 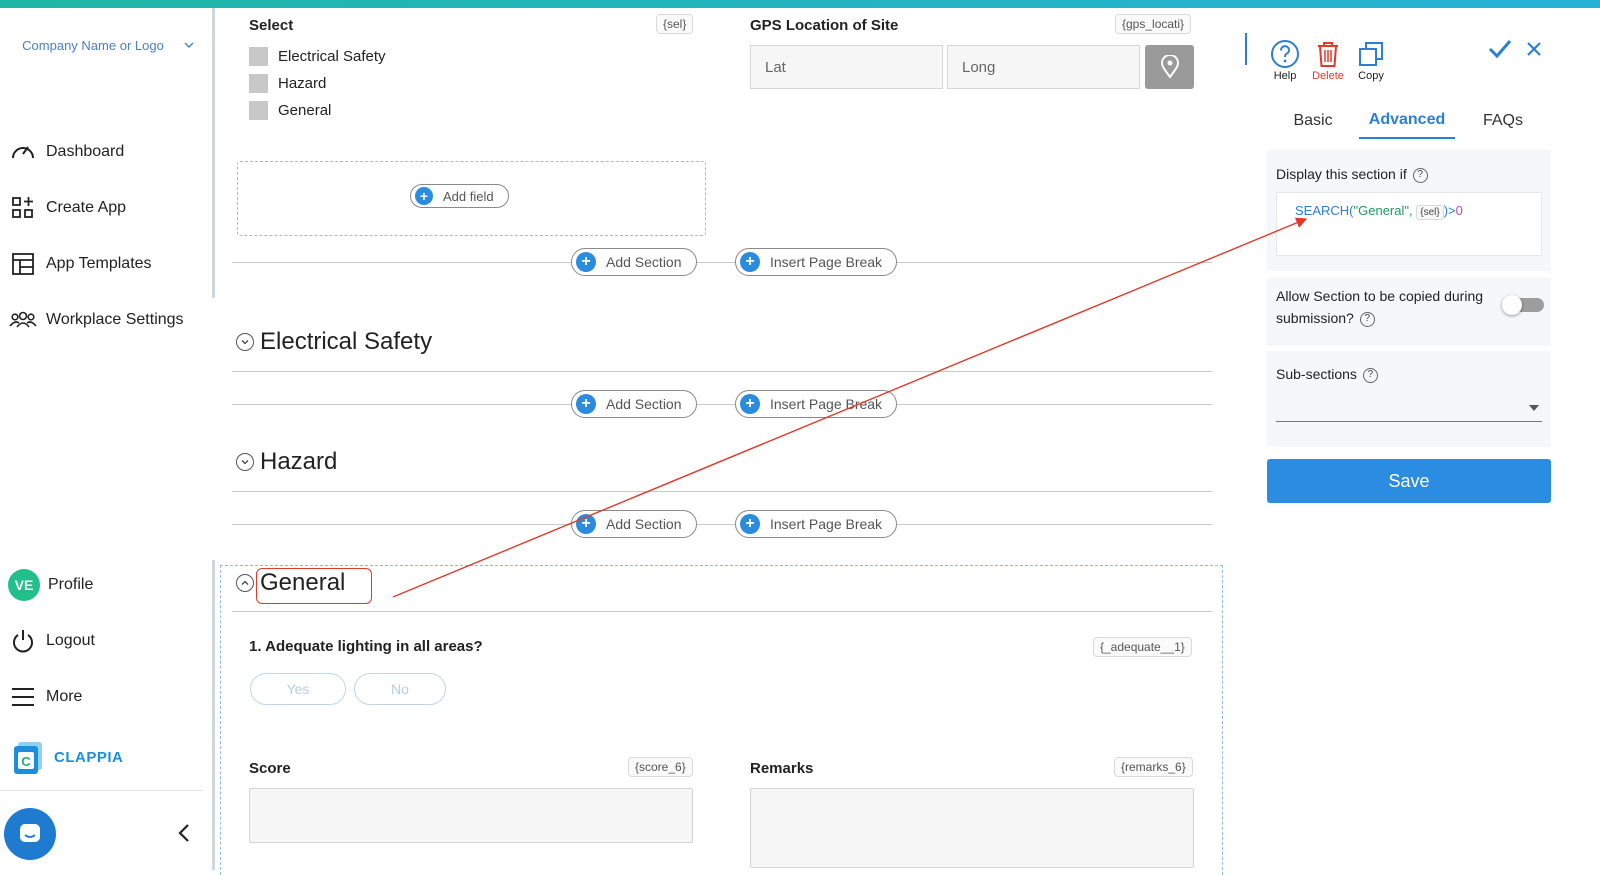 I want to click on gps-field-title: GPS Location of Site, so click(x=824, y=25).